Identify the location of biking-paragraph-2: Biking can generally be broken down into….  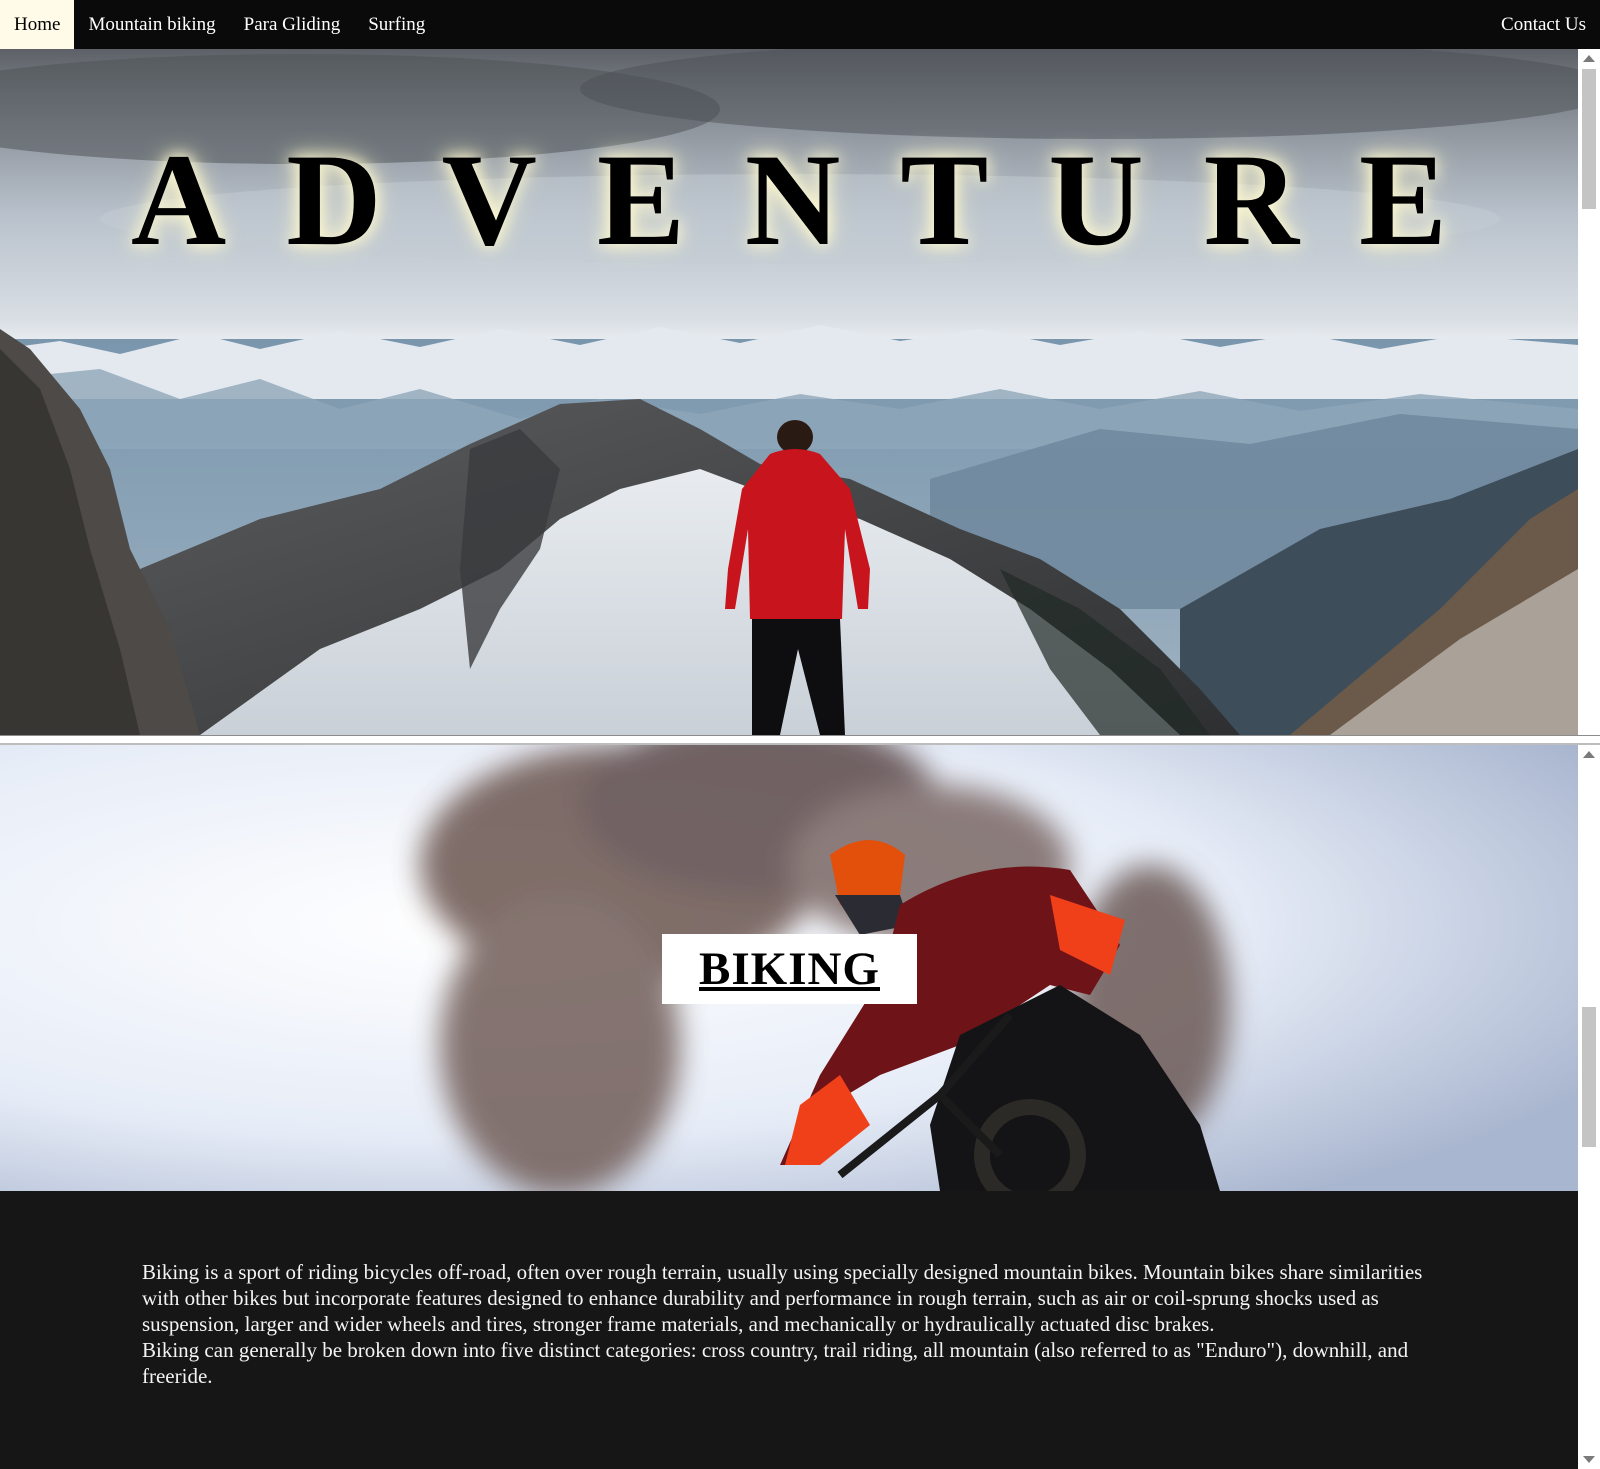
(775, 1363).